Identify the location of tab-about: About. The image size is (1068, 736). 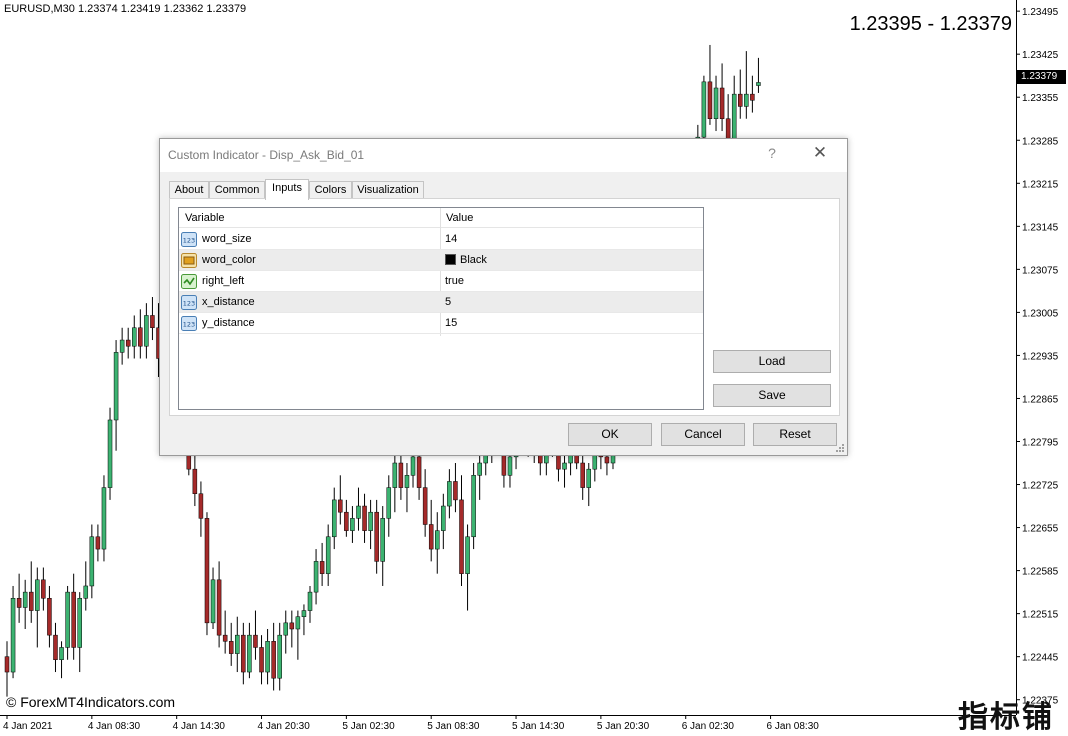
(189, 190).